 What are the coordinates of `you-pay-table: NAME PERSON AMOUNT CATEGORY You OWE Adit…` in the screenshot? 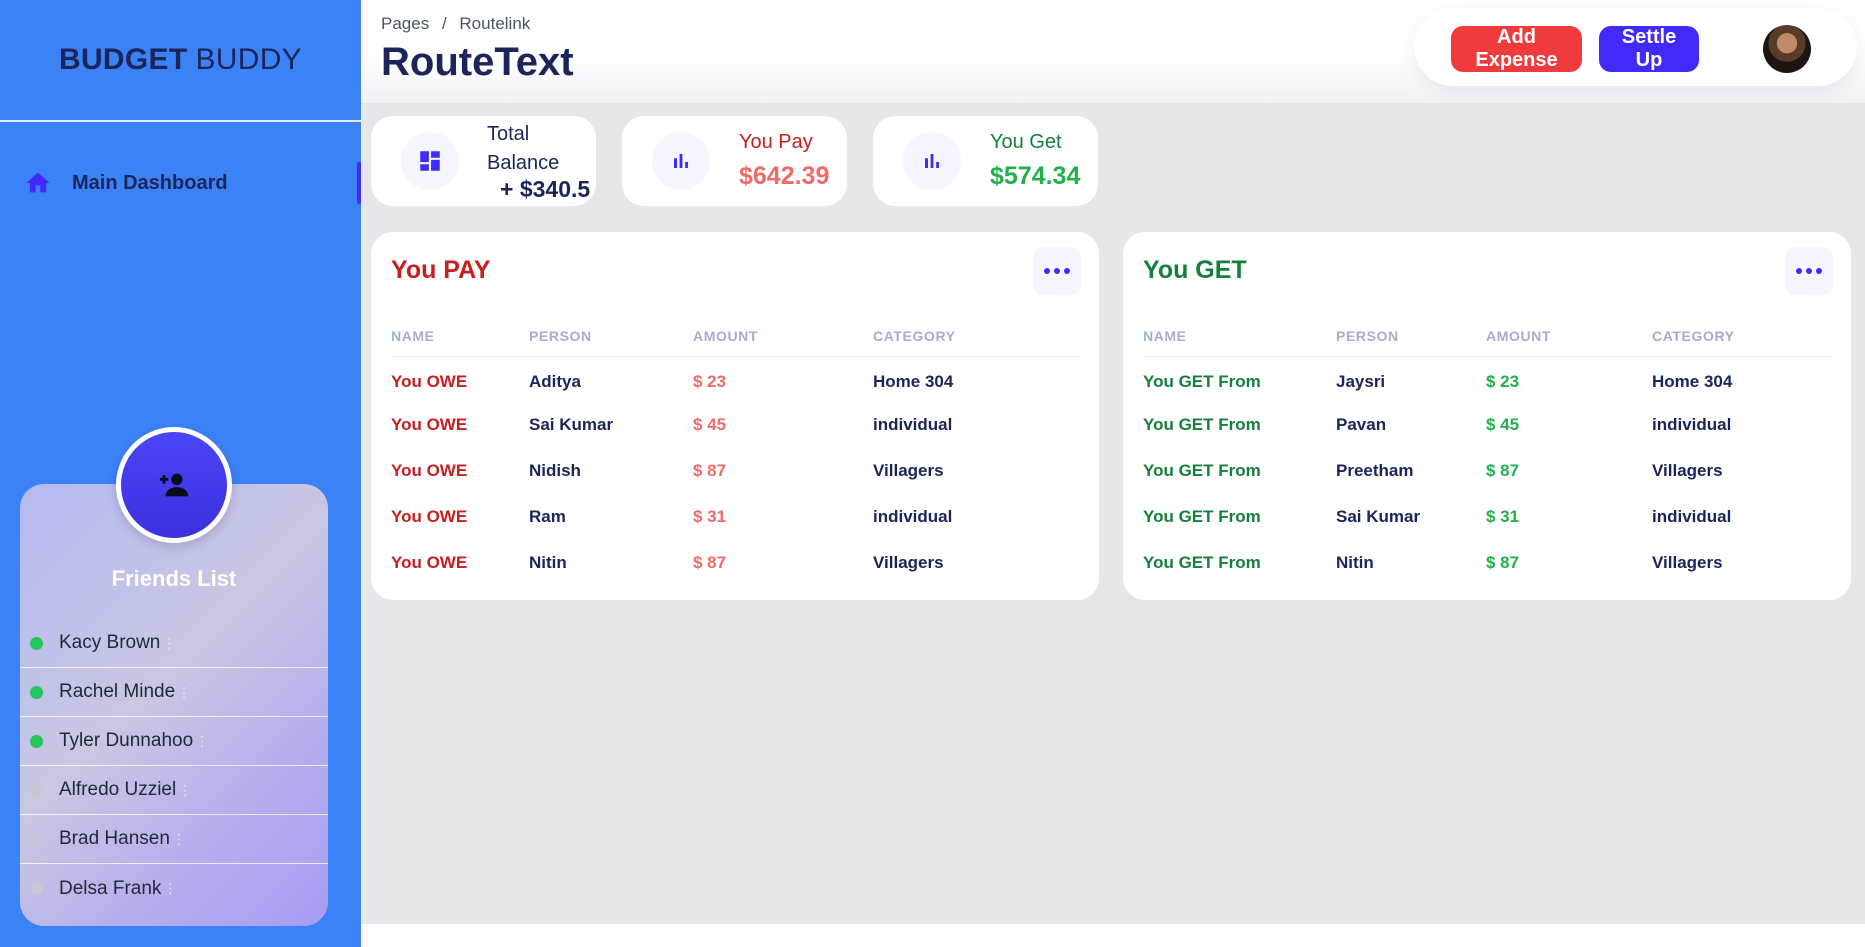 It's located at (735, 451).